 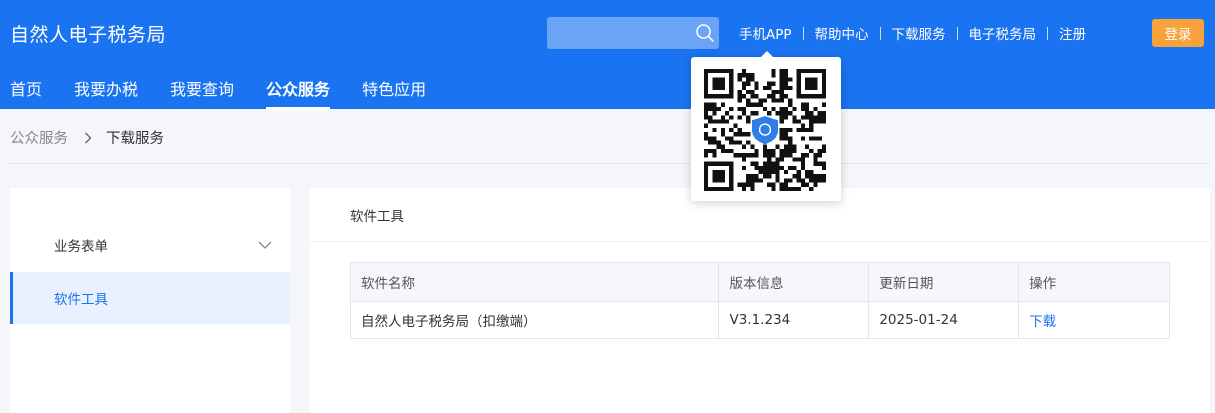 I want to click on top-link-mobile-app: 手机APP, so click(x=765, y=33).